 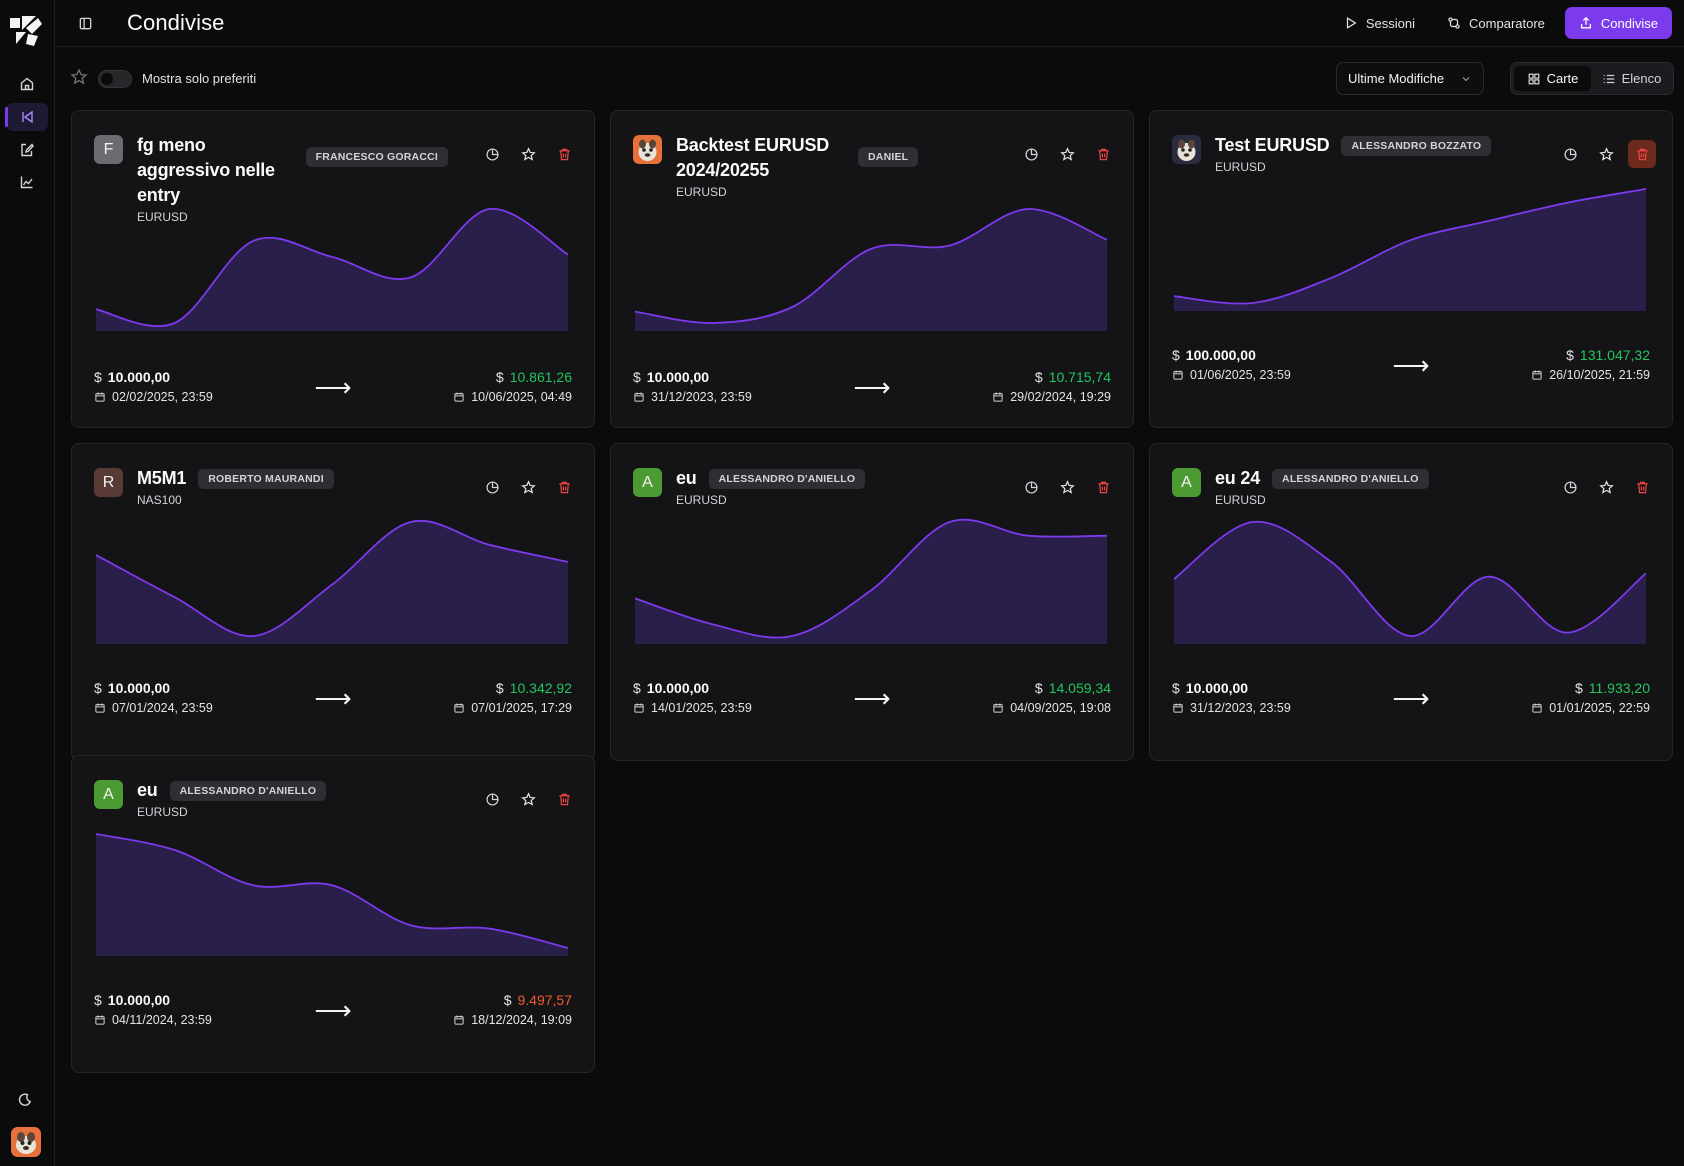 I want to click on grid-icon, so click(x=1533, y=78).